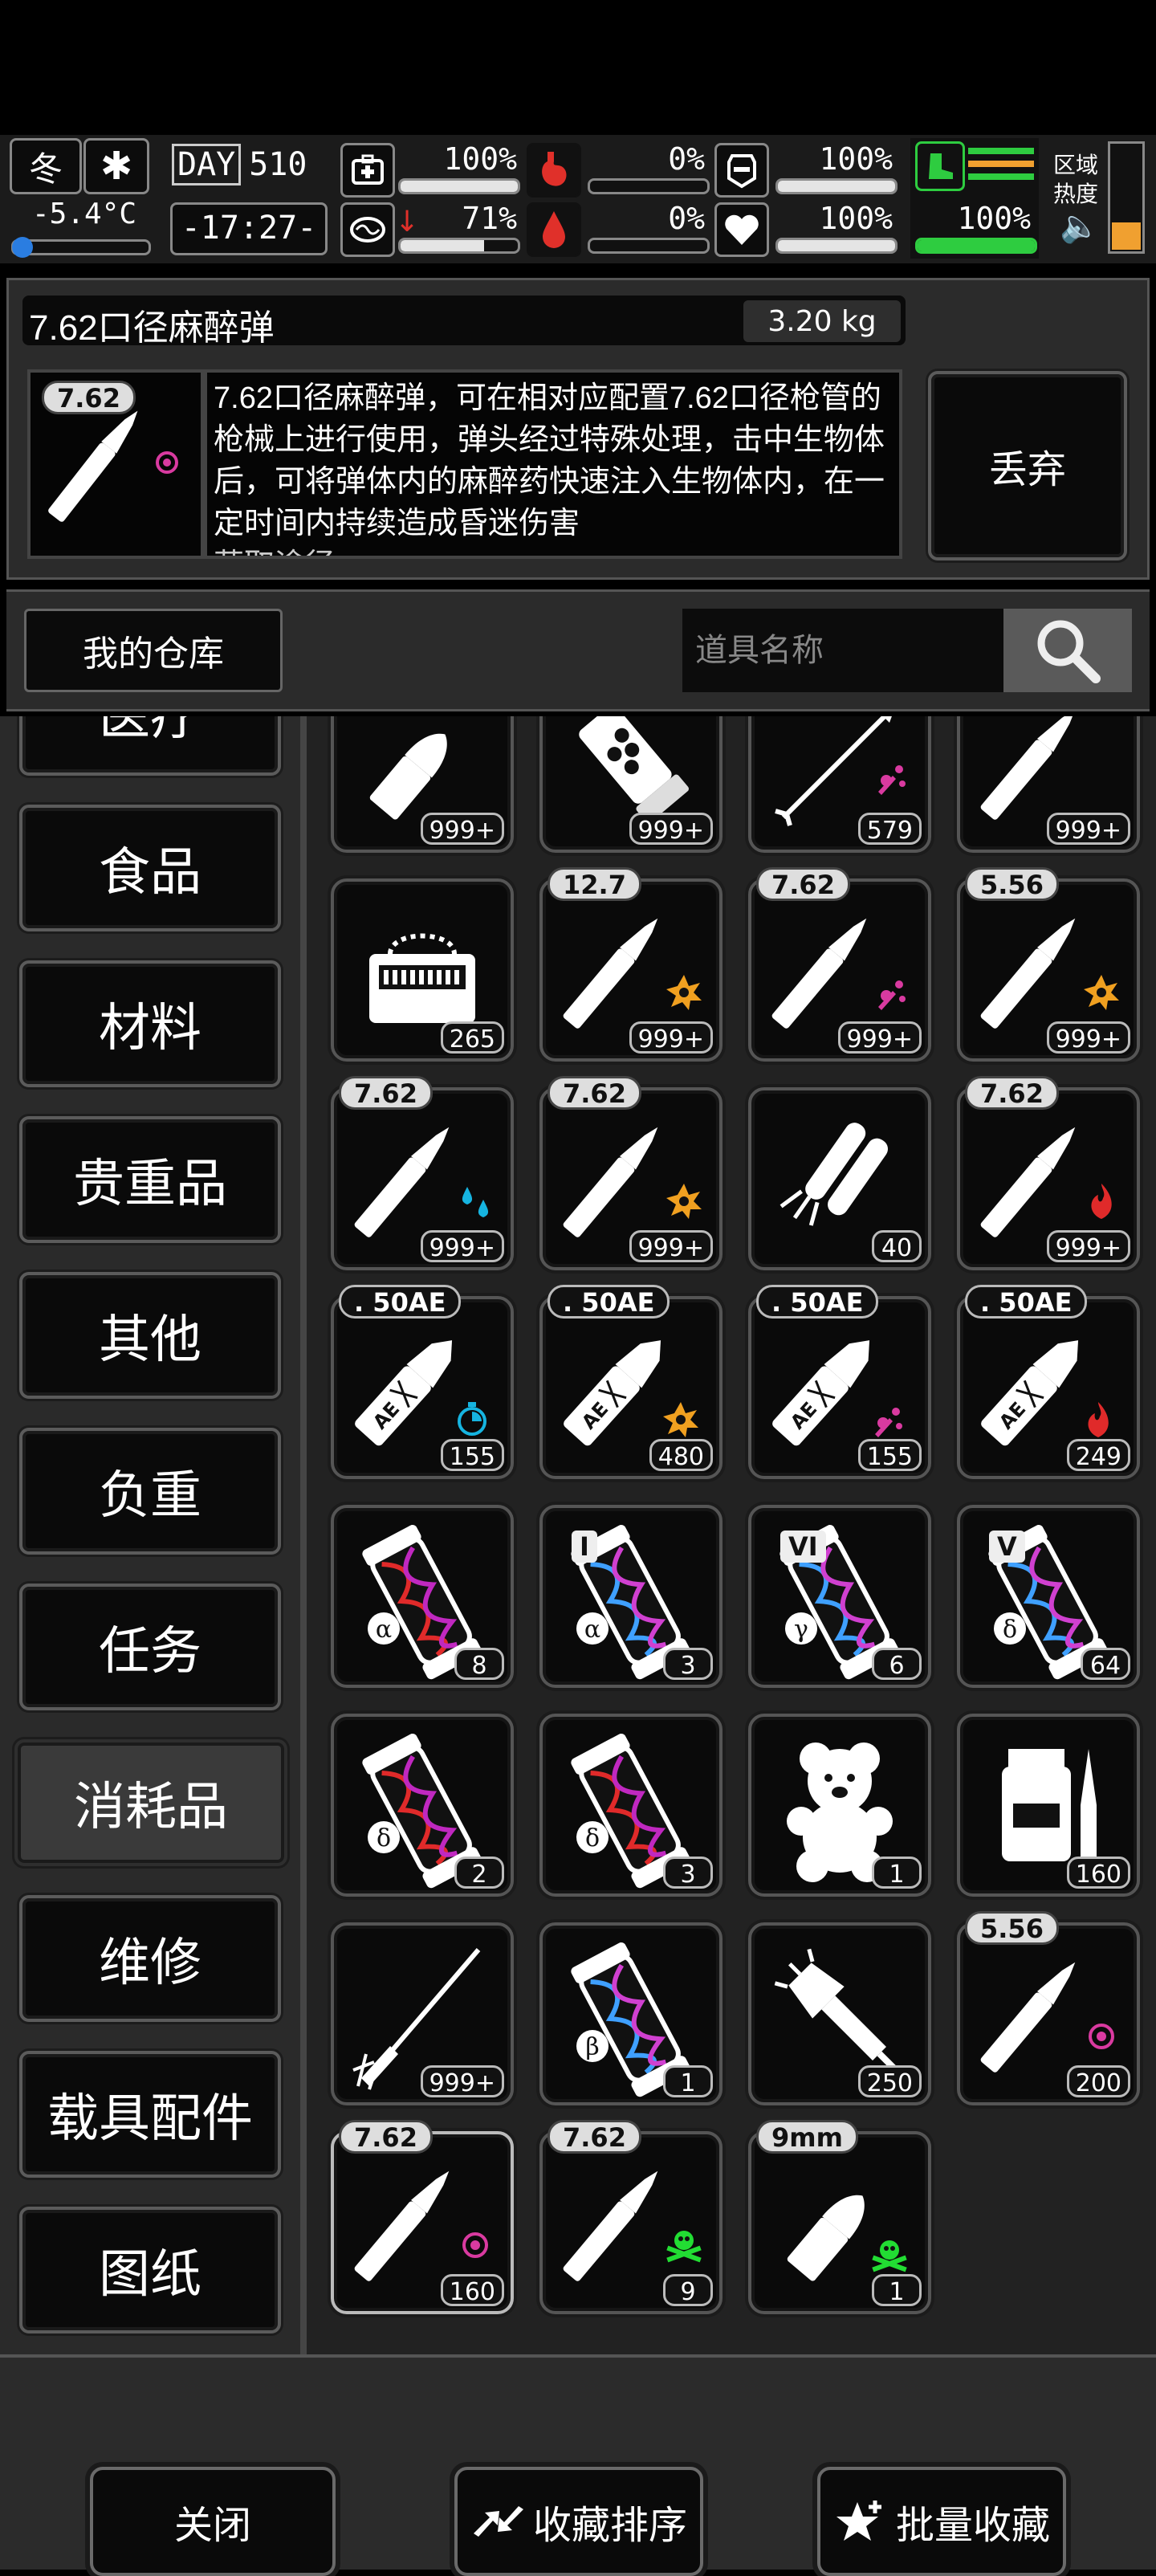  What do you see at coordinates (1048, 2008) in the screenshot?
I see `inventory-slot: 5.56 200` at bounding box center [1048, 2008].